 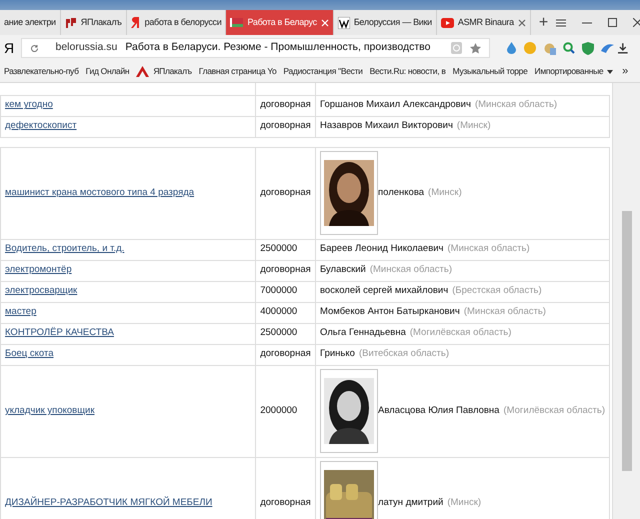 I want to click on star-icon, so click(x=476, y=48).